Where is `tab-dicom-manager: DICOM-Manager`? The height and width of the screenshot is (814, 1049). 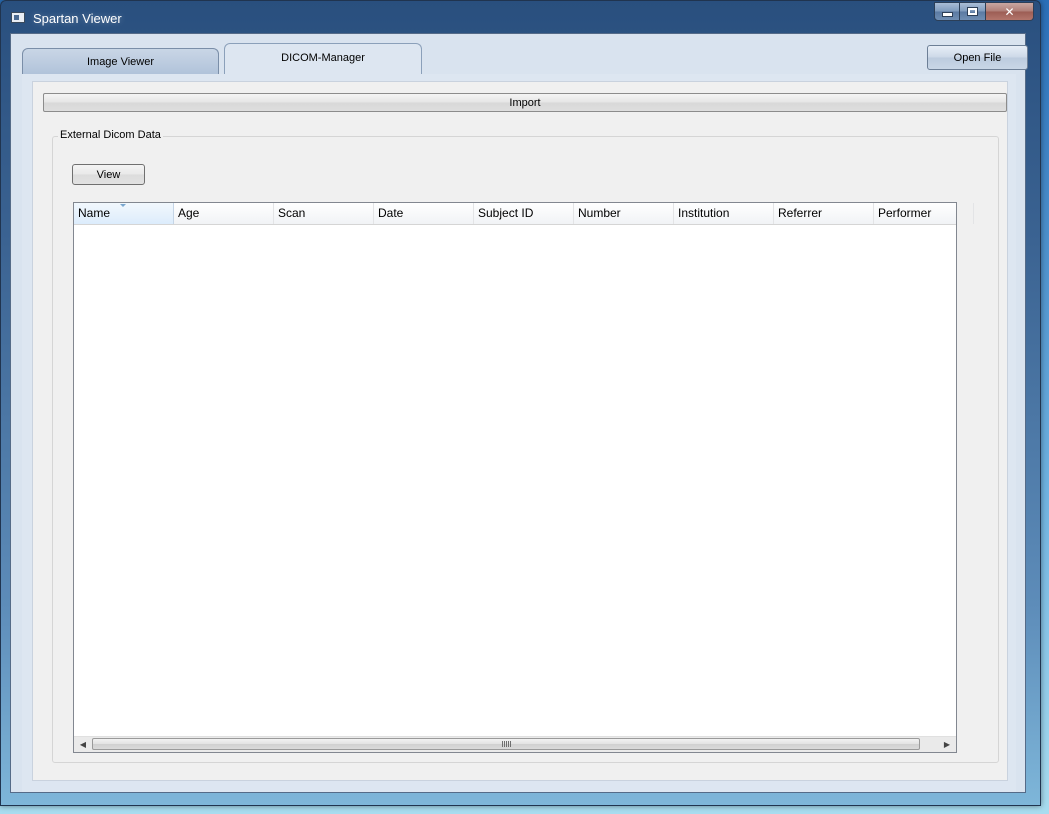 tab-dicom-manager: DICOM-Manager is located at coordinates (323, 59).